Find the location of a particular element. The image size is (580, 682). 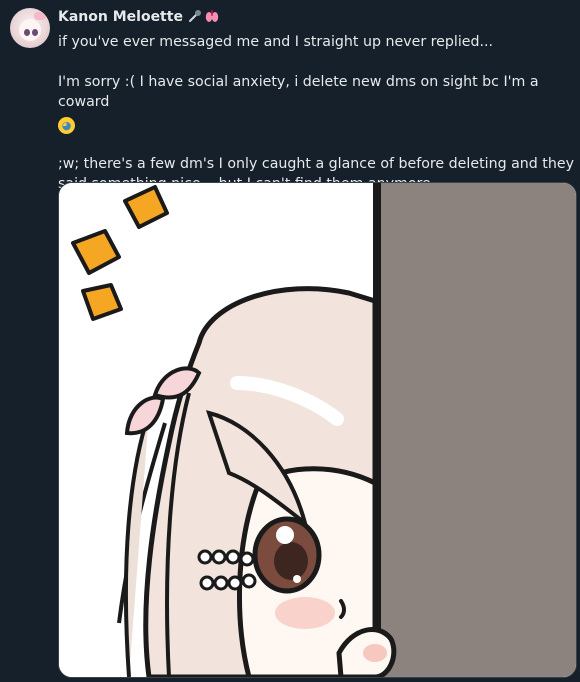

author-row: Kanon Meloette is located at coordinates (317, 17).